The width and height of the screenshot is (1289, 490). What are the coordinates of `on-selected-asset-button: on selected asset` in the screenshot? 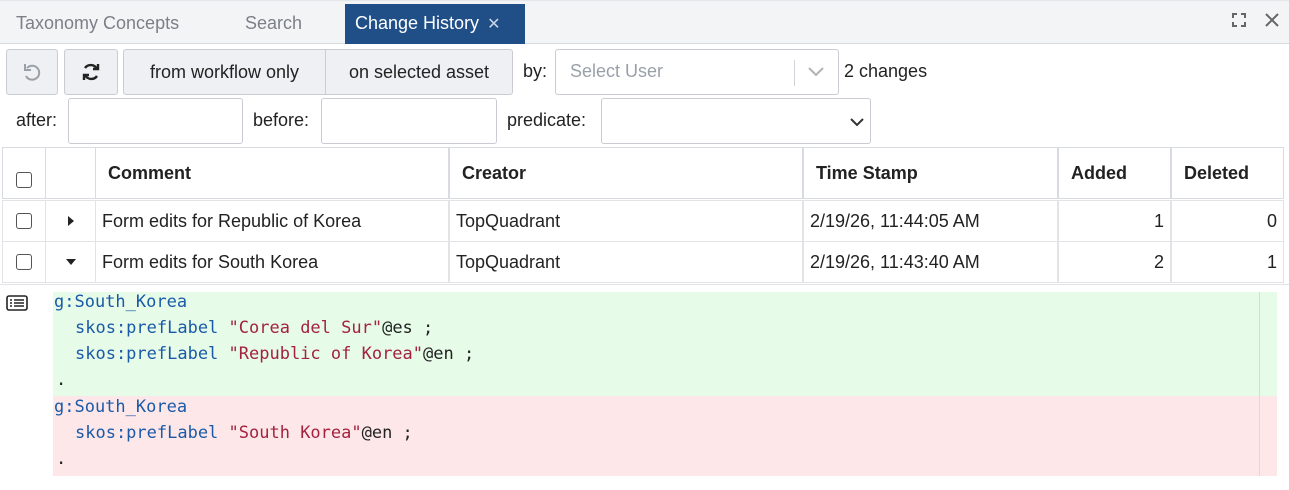 It's located at (419, 72).